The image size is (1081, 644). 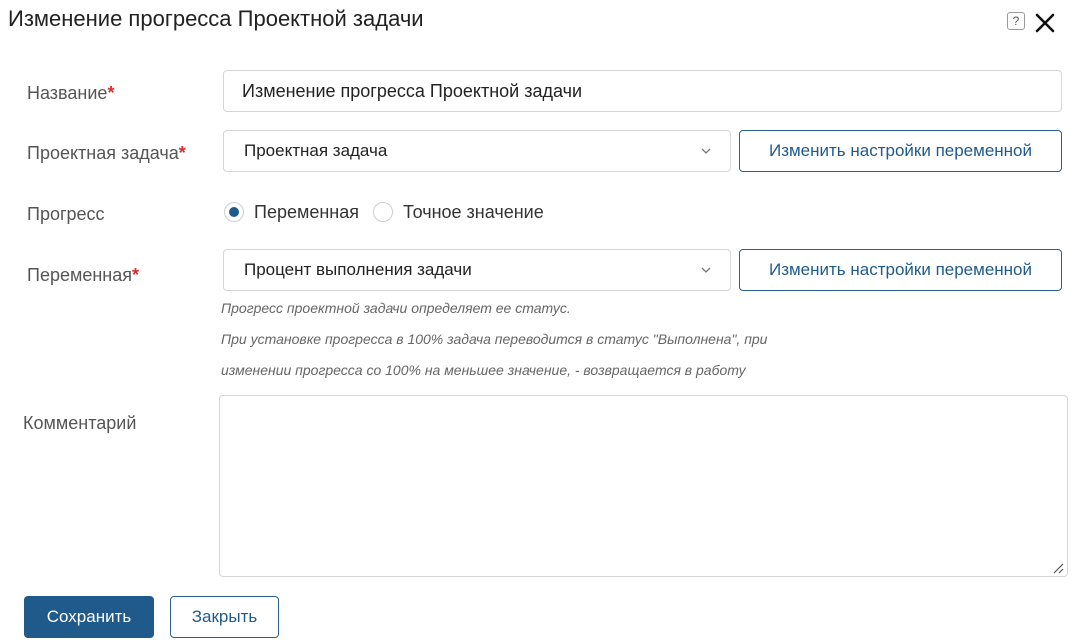 I want to click on project-task-settings-button: Изменить настройки переменной, so click(x=900, y=151).